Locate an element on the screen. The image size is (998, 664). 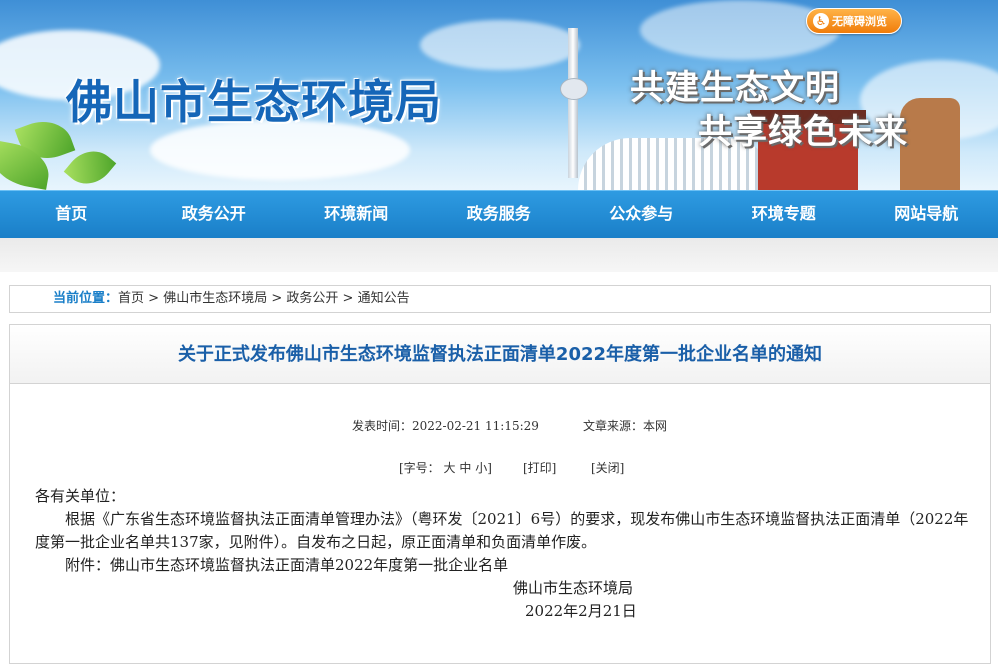
font-size-control: [字号： 大 中 小] is located at coordinates (445, 467).